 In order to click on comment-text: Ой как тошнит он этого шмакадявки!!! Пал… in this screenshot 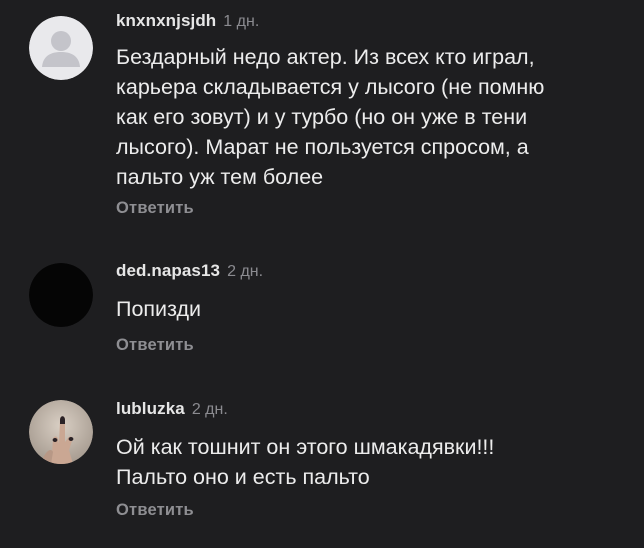, I will do `click(376, 462)`.